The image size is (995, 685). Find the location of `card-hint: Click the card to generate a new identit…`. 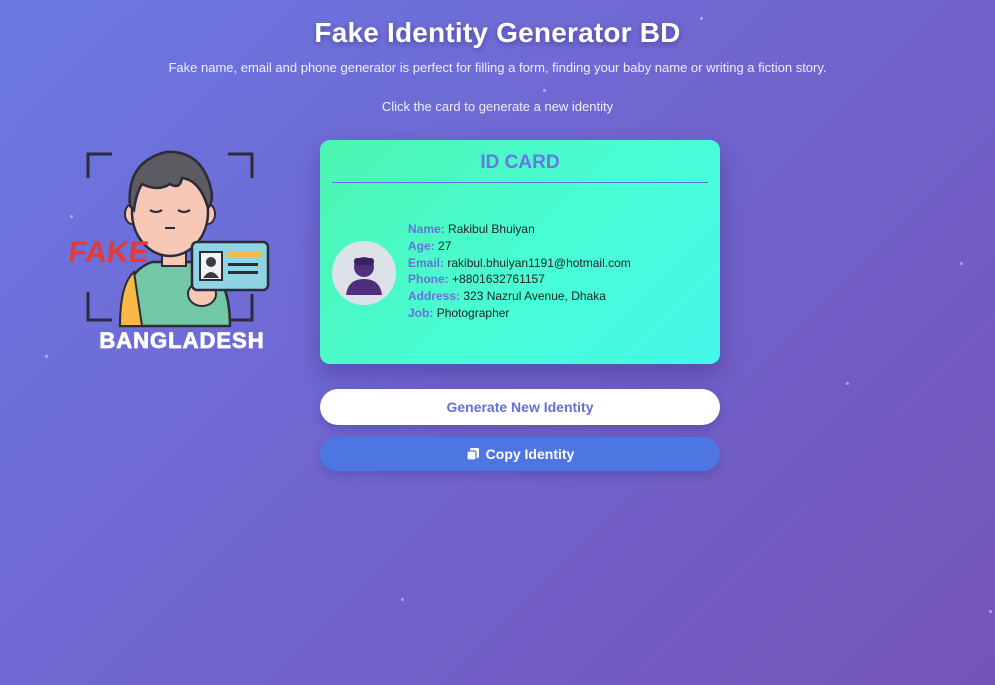

card-hint: Click the card to generate a new identit… is located at coordinates (497, 106).